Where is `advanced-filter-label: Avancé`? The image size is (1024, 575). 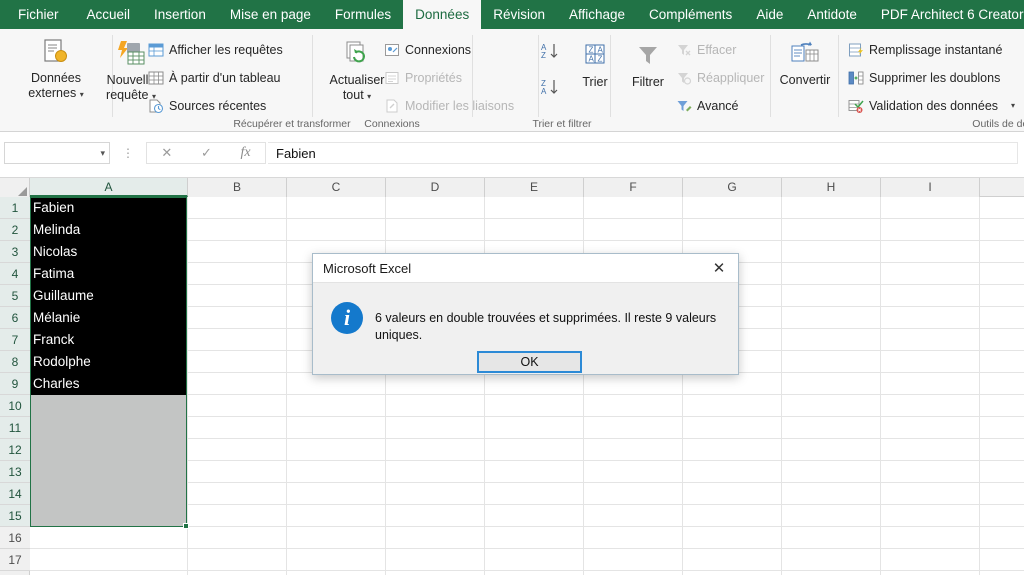
advanced-filter-label: Avancé is located at coordinates (718, 105).